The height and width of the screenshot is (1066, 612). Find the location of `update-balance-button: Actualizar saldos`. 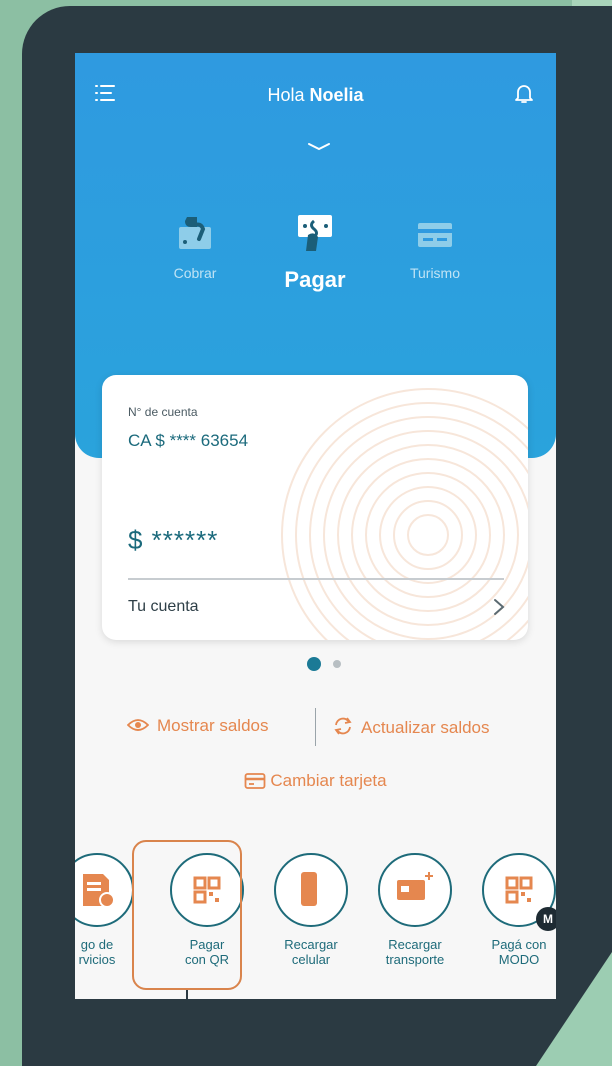

update-balance-button: Actualizar saldos is located at coordinates (411, 727).